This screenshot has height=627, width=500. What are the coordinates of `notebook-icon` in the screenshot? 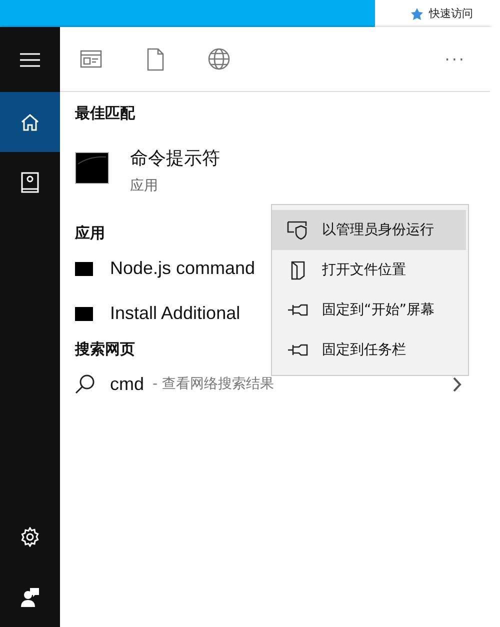 It's located at (30, 182).